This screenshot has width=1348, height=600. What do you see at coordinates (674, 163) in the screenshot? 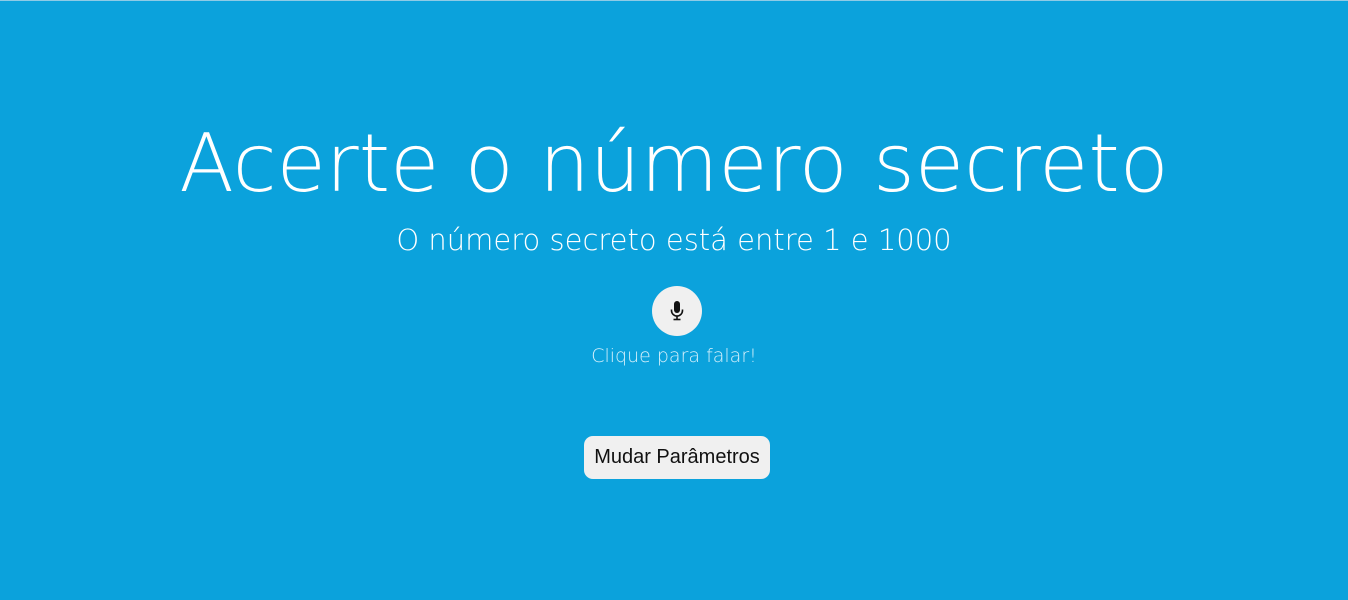
I see `page-title: Acerte o número secreto` at bounding box center [674, 163].